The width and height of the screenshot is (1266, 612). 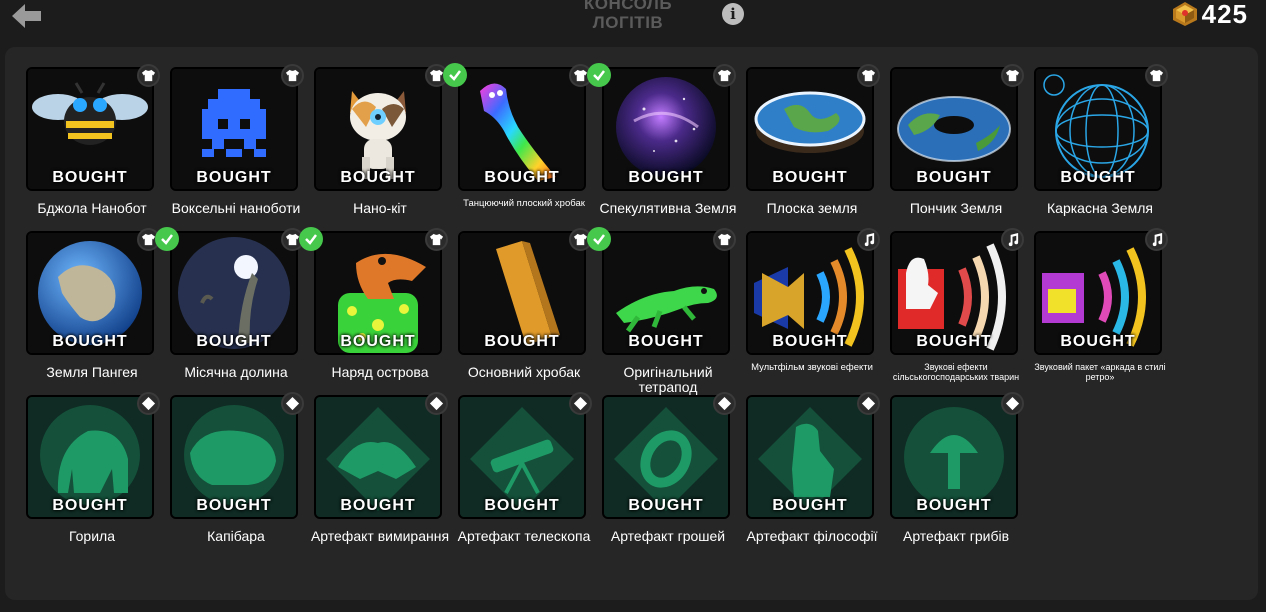 I want to click on shop-item: BOUGHT Горила, so click(x=95, y=474).